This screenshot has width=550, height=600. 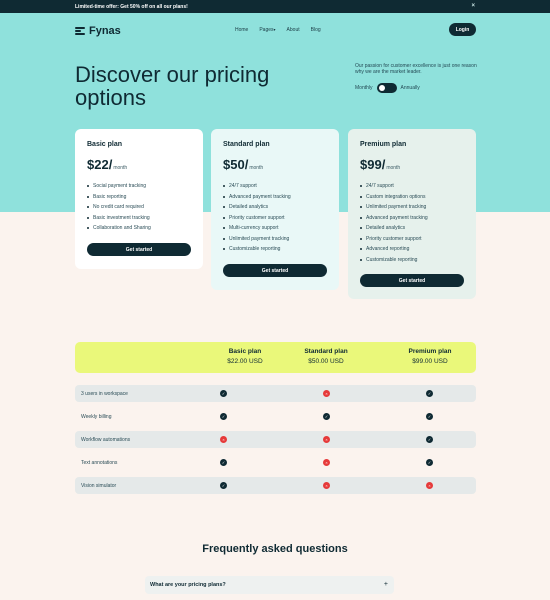 I want to click on plan-name: Basic plan, so click(x=105, y=144).